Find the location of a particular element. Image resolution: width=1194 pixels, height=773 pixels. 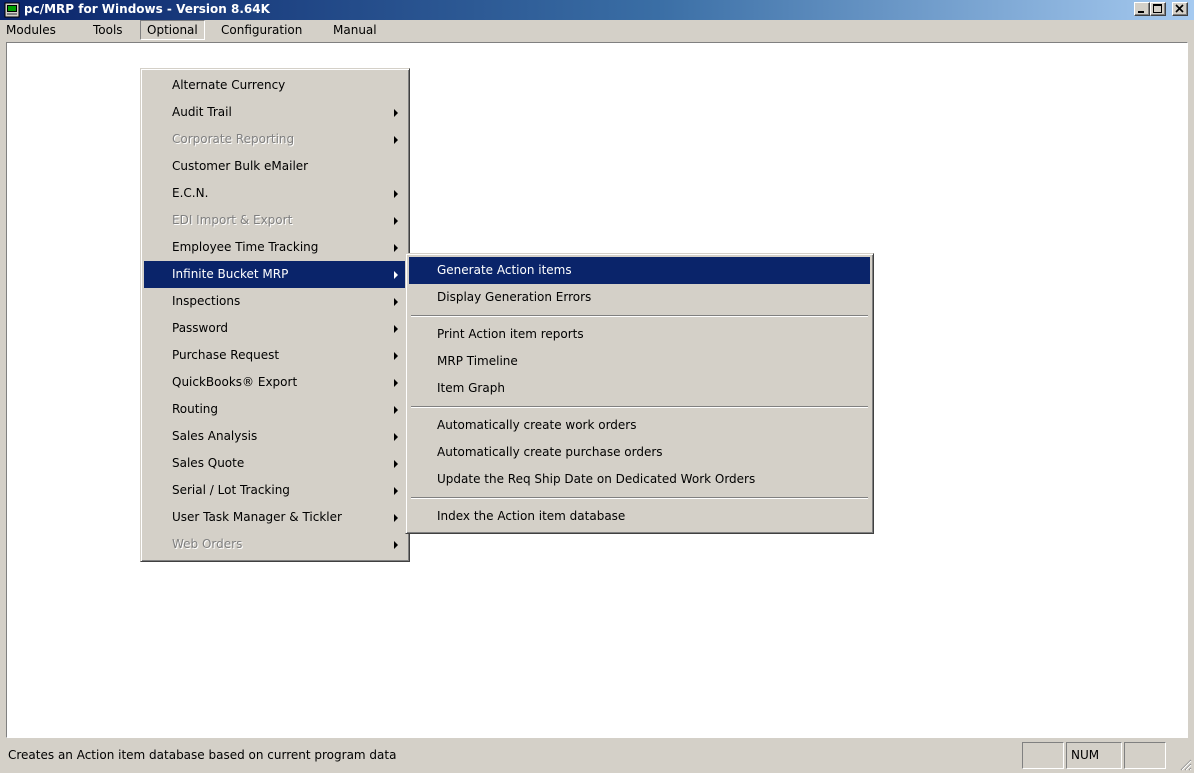

menu-item-employee-time-tracking: Employee Time Tracking is located at coordinates (275, 247).